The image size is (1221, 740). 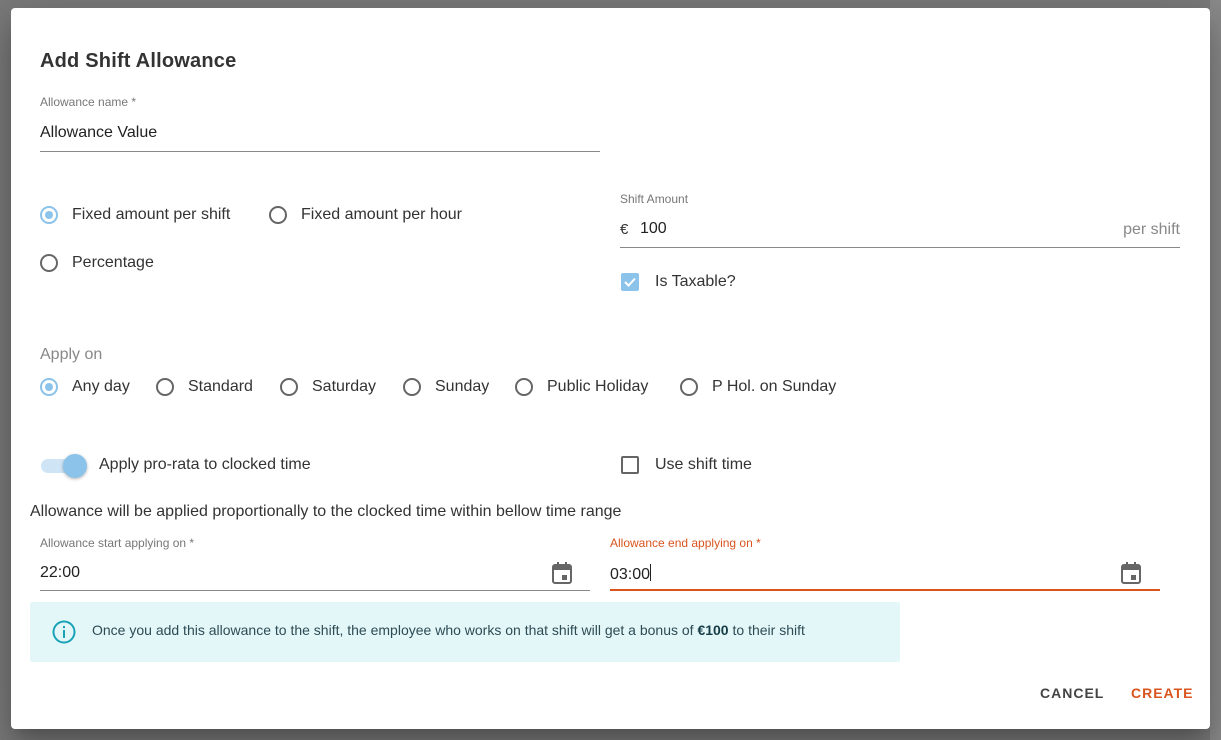 What do you see at coordinates (598, 386) in the screenshot?
I see `apply-on-public-holiday-label: Public Holiday` at bounding box center [598, 386].